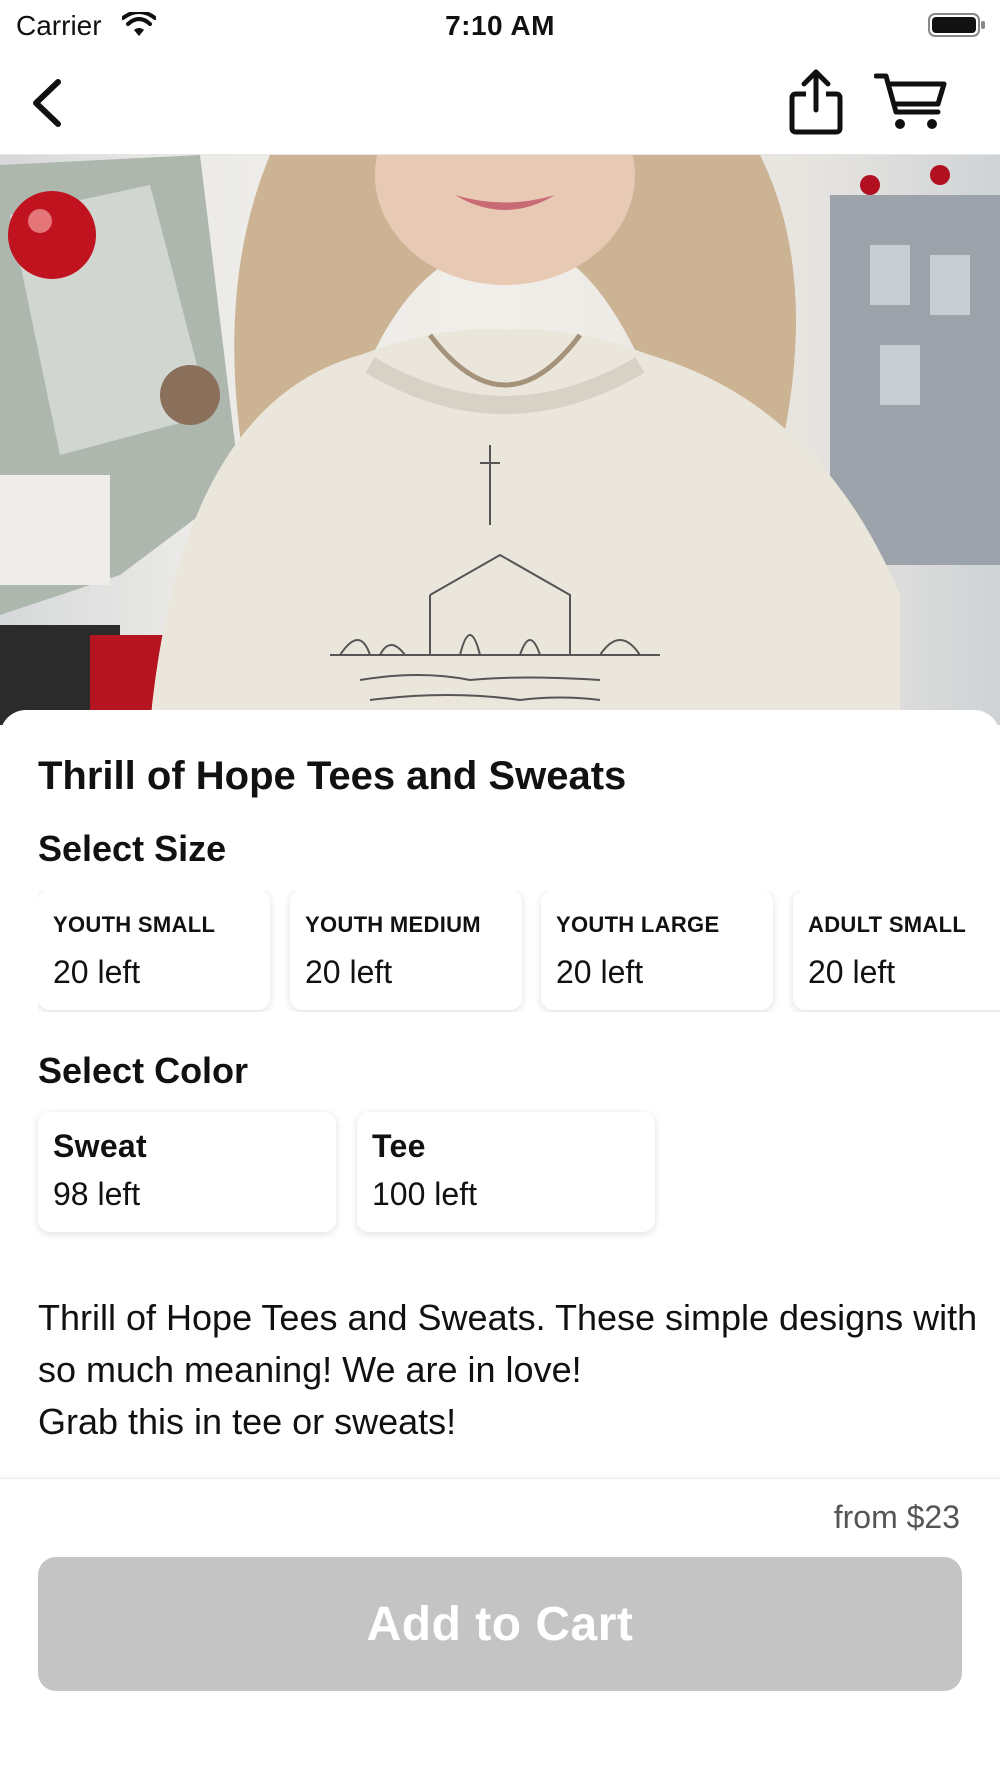 This screenshot has width=1000, height=1778. What do you see at coordinates (500, 103) in the screenshot?
I see `navigation-bar` at bounding box center [500, 103].